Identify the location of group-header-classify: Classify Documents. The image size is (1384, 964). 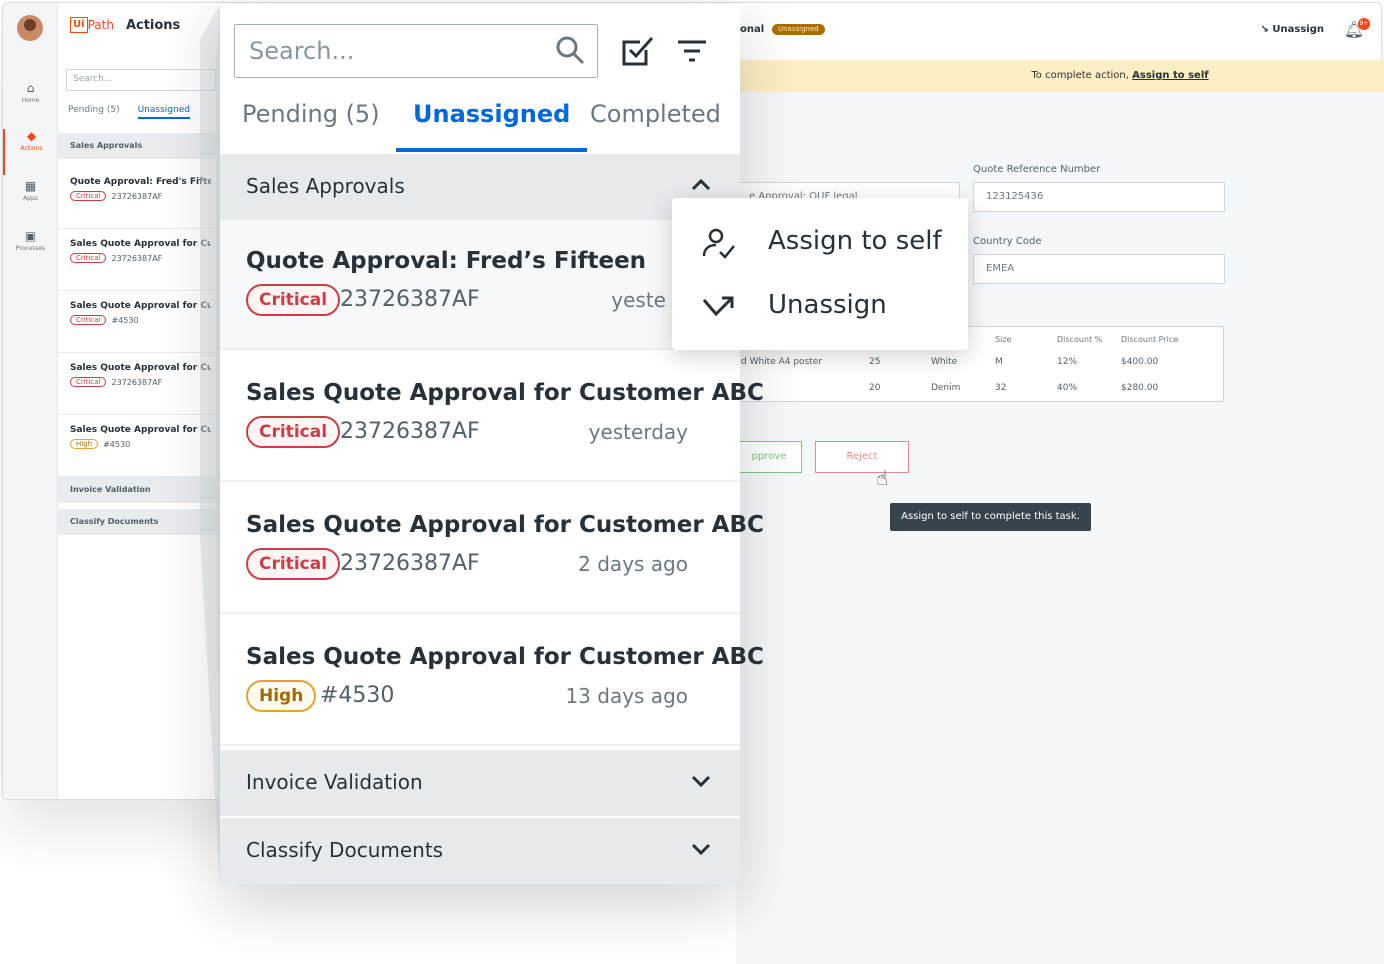
(480, 851).